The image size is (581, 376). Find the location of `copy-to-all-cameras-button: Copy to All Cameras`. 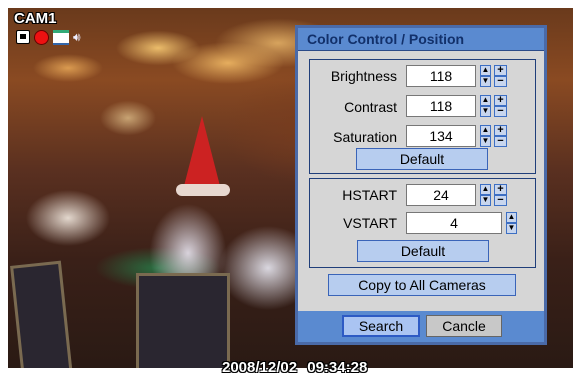

copy-to-all-cameras-button: Copy to All Cameras is located at coordinates (422, 285).